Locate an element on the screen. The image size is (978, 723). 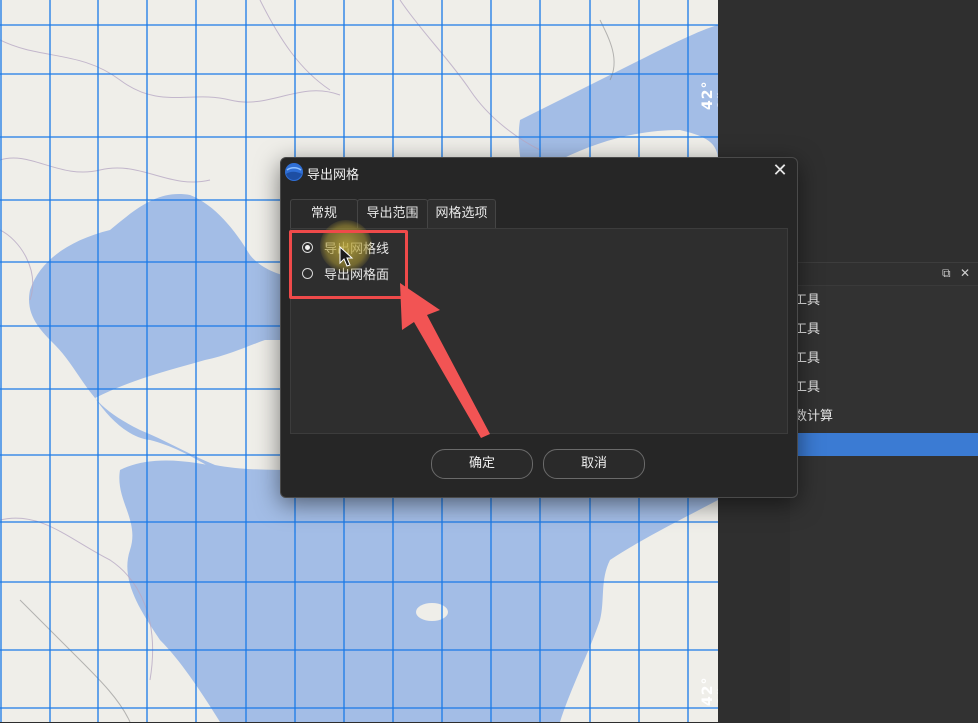
close-icon: ✕ is located at coordinates (780, 171).